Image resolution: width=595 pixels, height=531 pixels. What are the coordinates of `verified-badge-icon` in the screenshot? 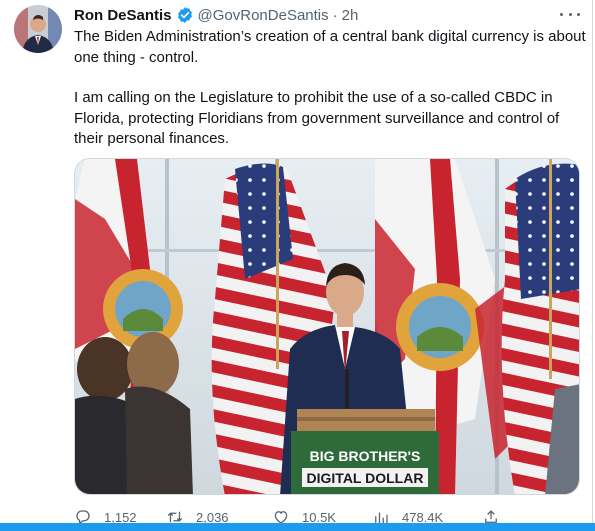 It's located at (184, 15).